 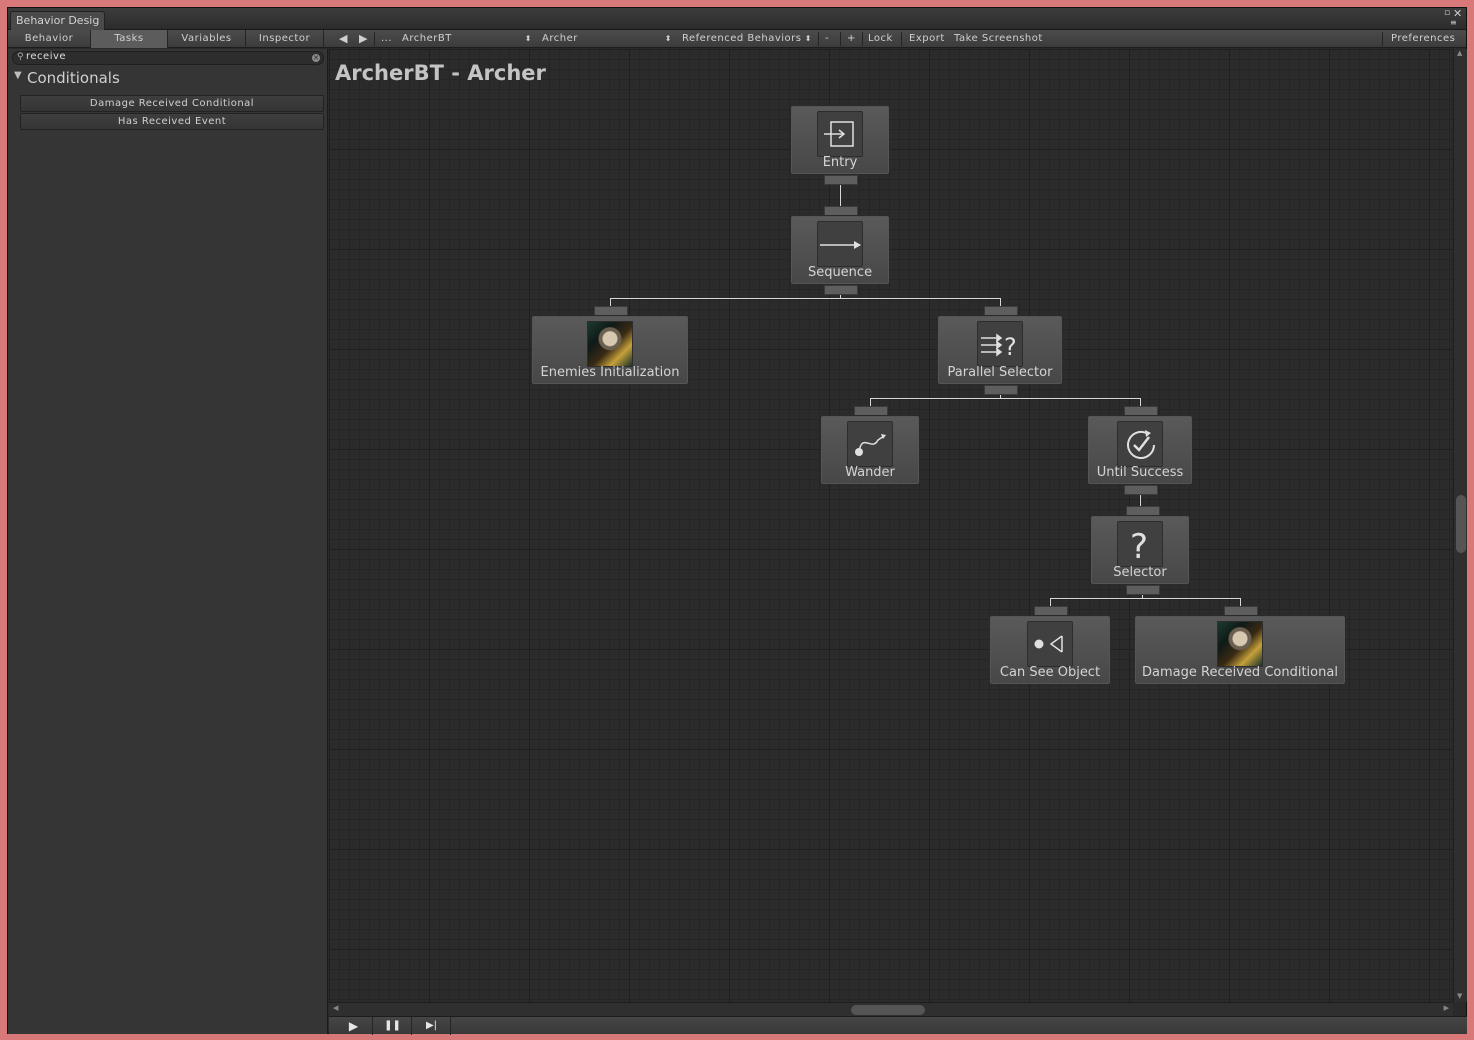 I want to click on node-can-see-object: Can See Object, so click(x=1050, y=650).